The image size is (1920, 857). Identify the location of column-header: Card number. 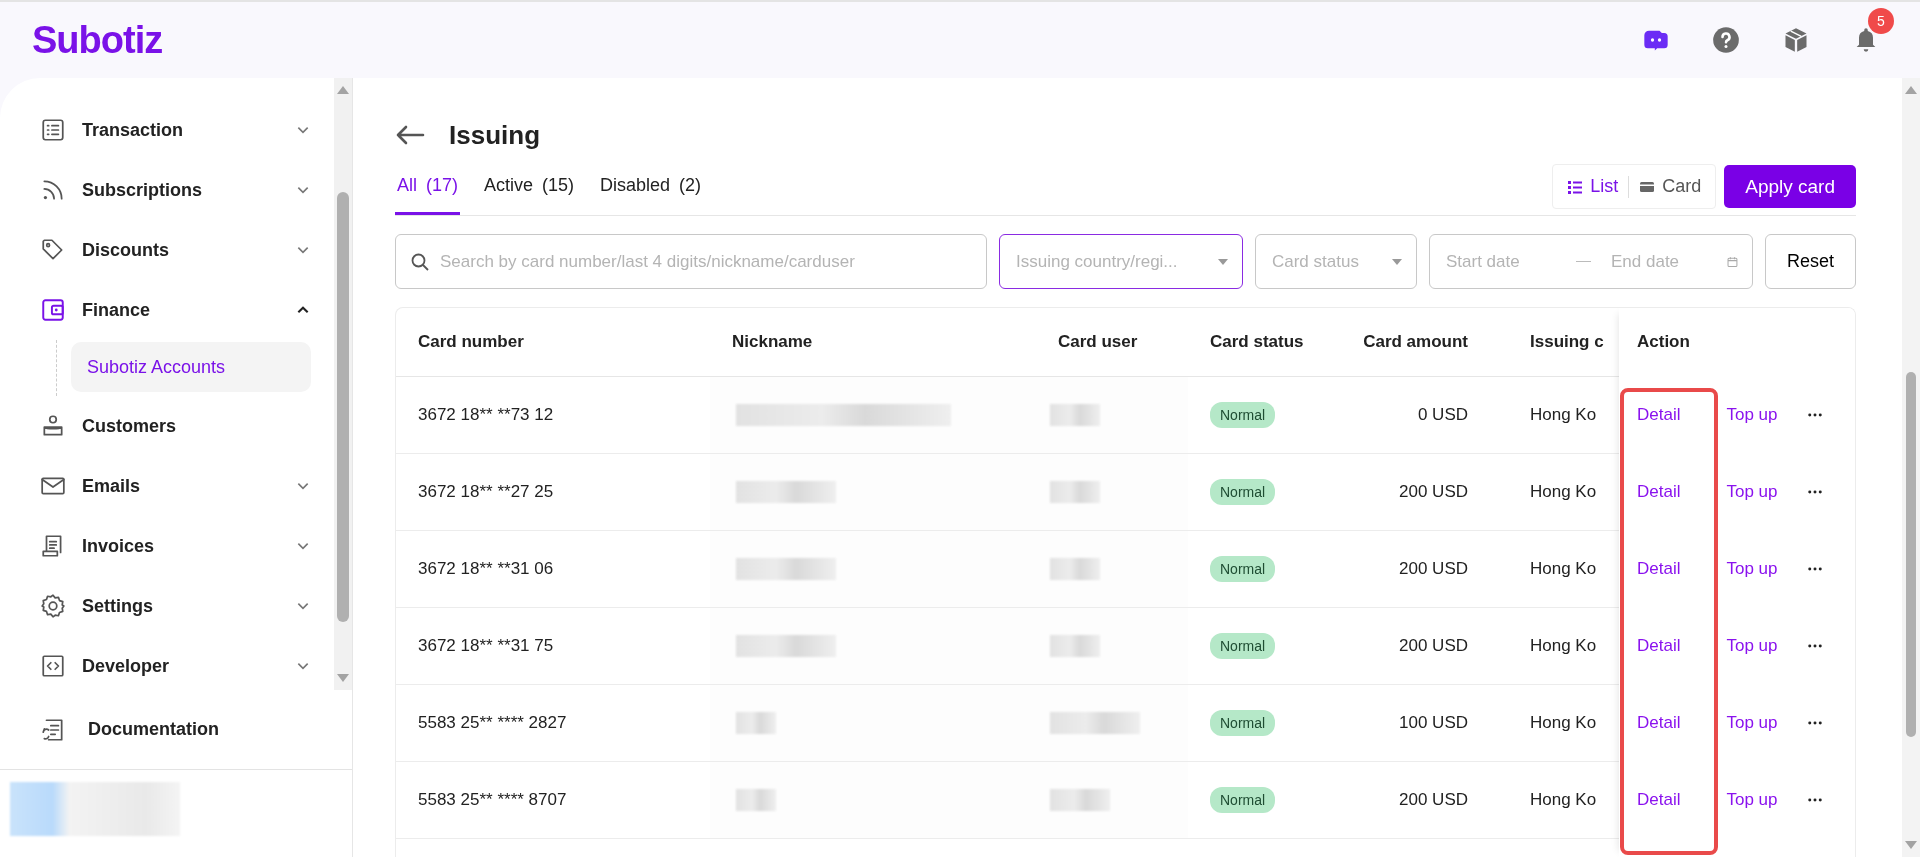
(553, 342).